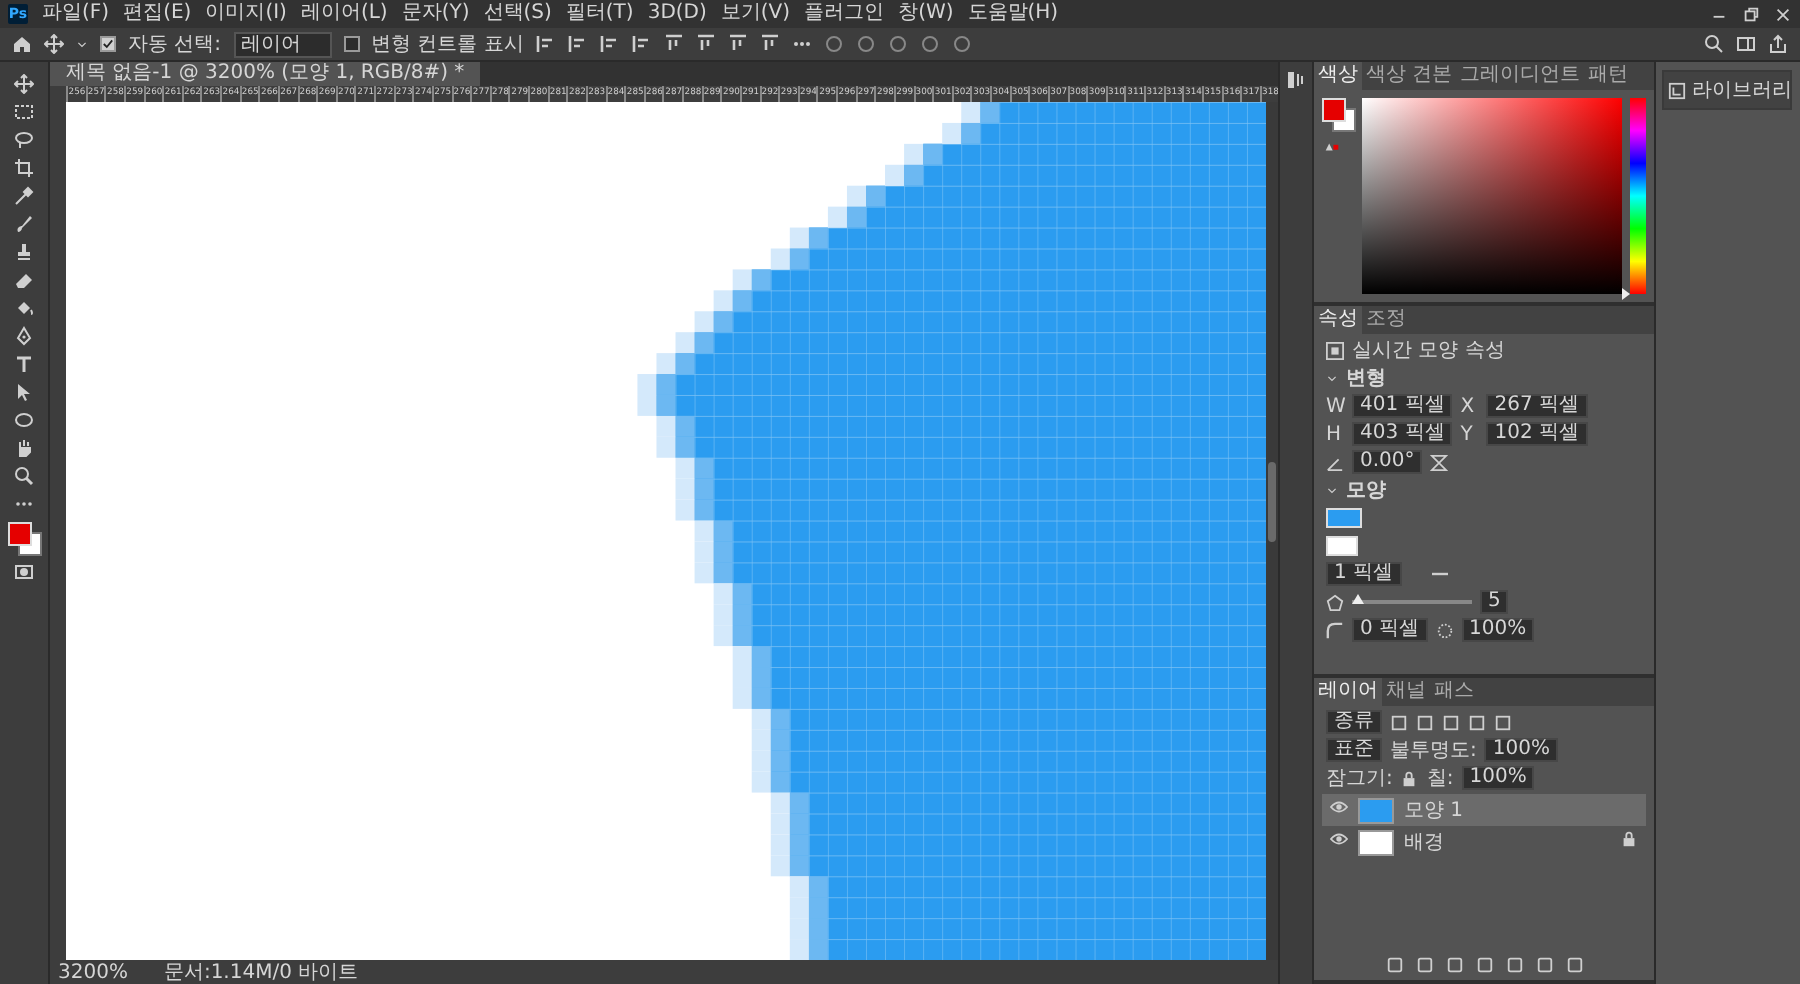 The image size is (1800, 984). Describe the element at coordinates (344, 14) in the screenshot. I see `menu-item: 레이어(L)` at that location.